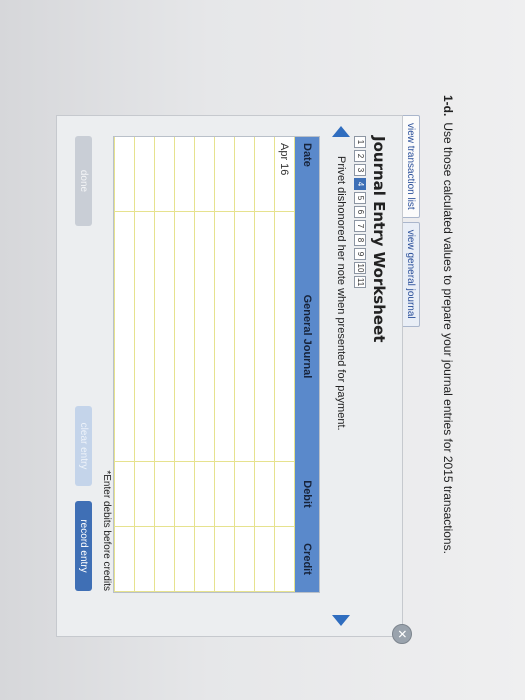 This screenshot has width=525, height=700. What do you see at coordinates (284, 174) in the screenshot?
I see `date-cell: Apr 16` at bounding box center [284, 174].